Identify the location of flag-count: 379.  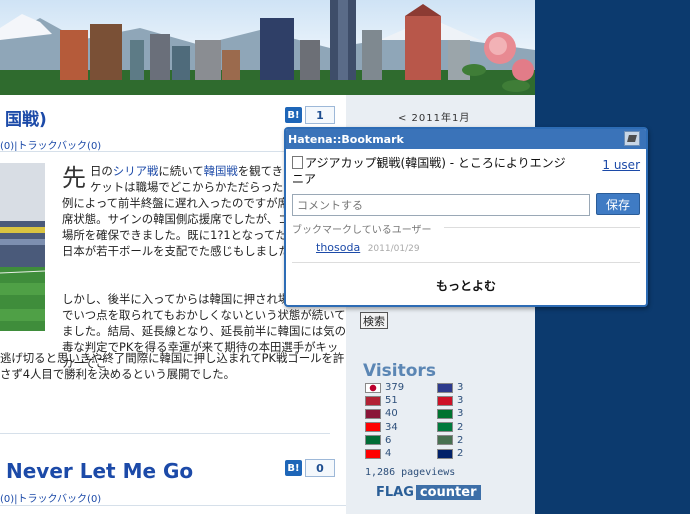
(395, 387).